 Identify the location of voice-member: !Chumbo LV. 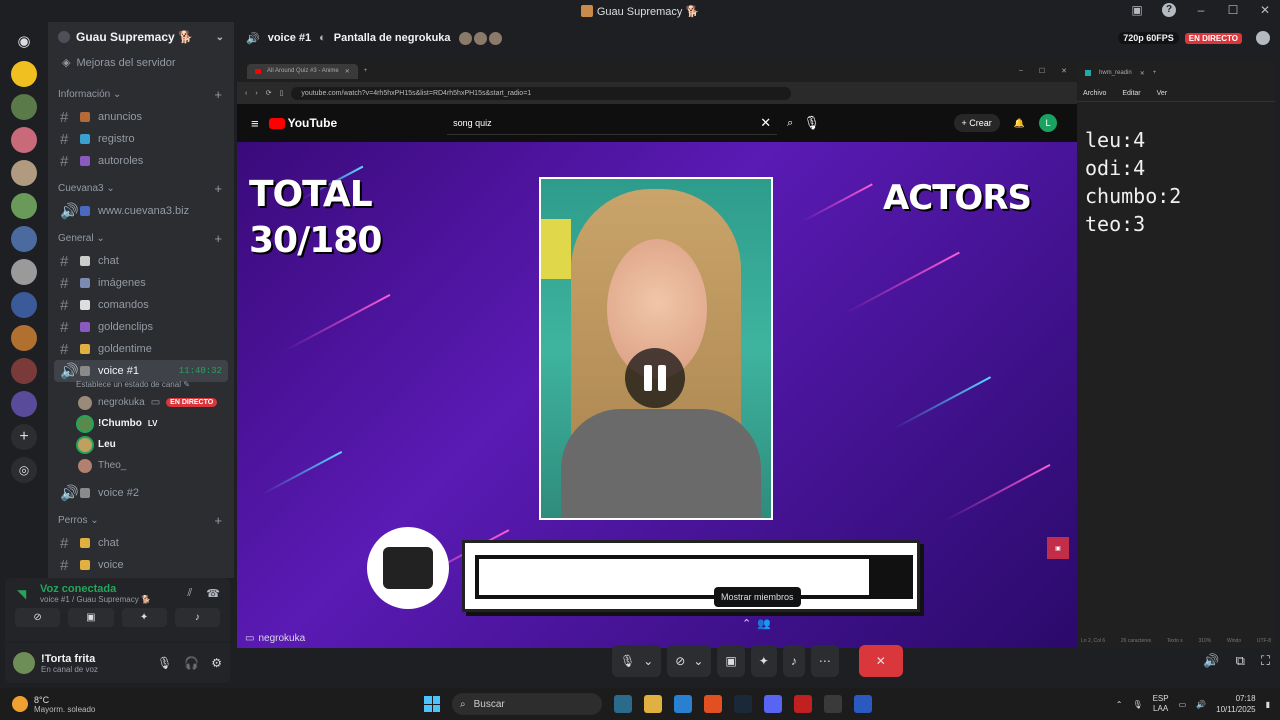
(141, 423).